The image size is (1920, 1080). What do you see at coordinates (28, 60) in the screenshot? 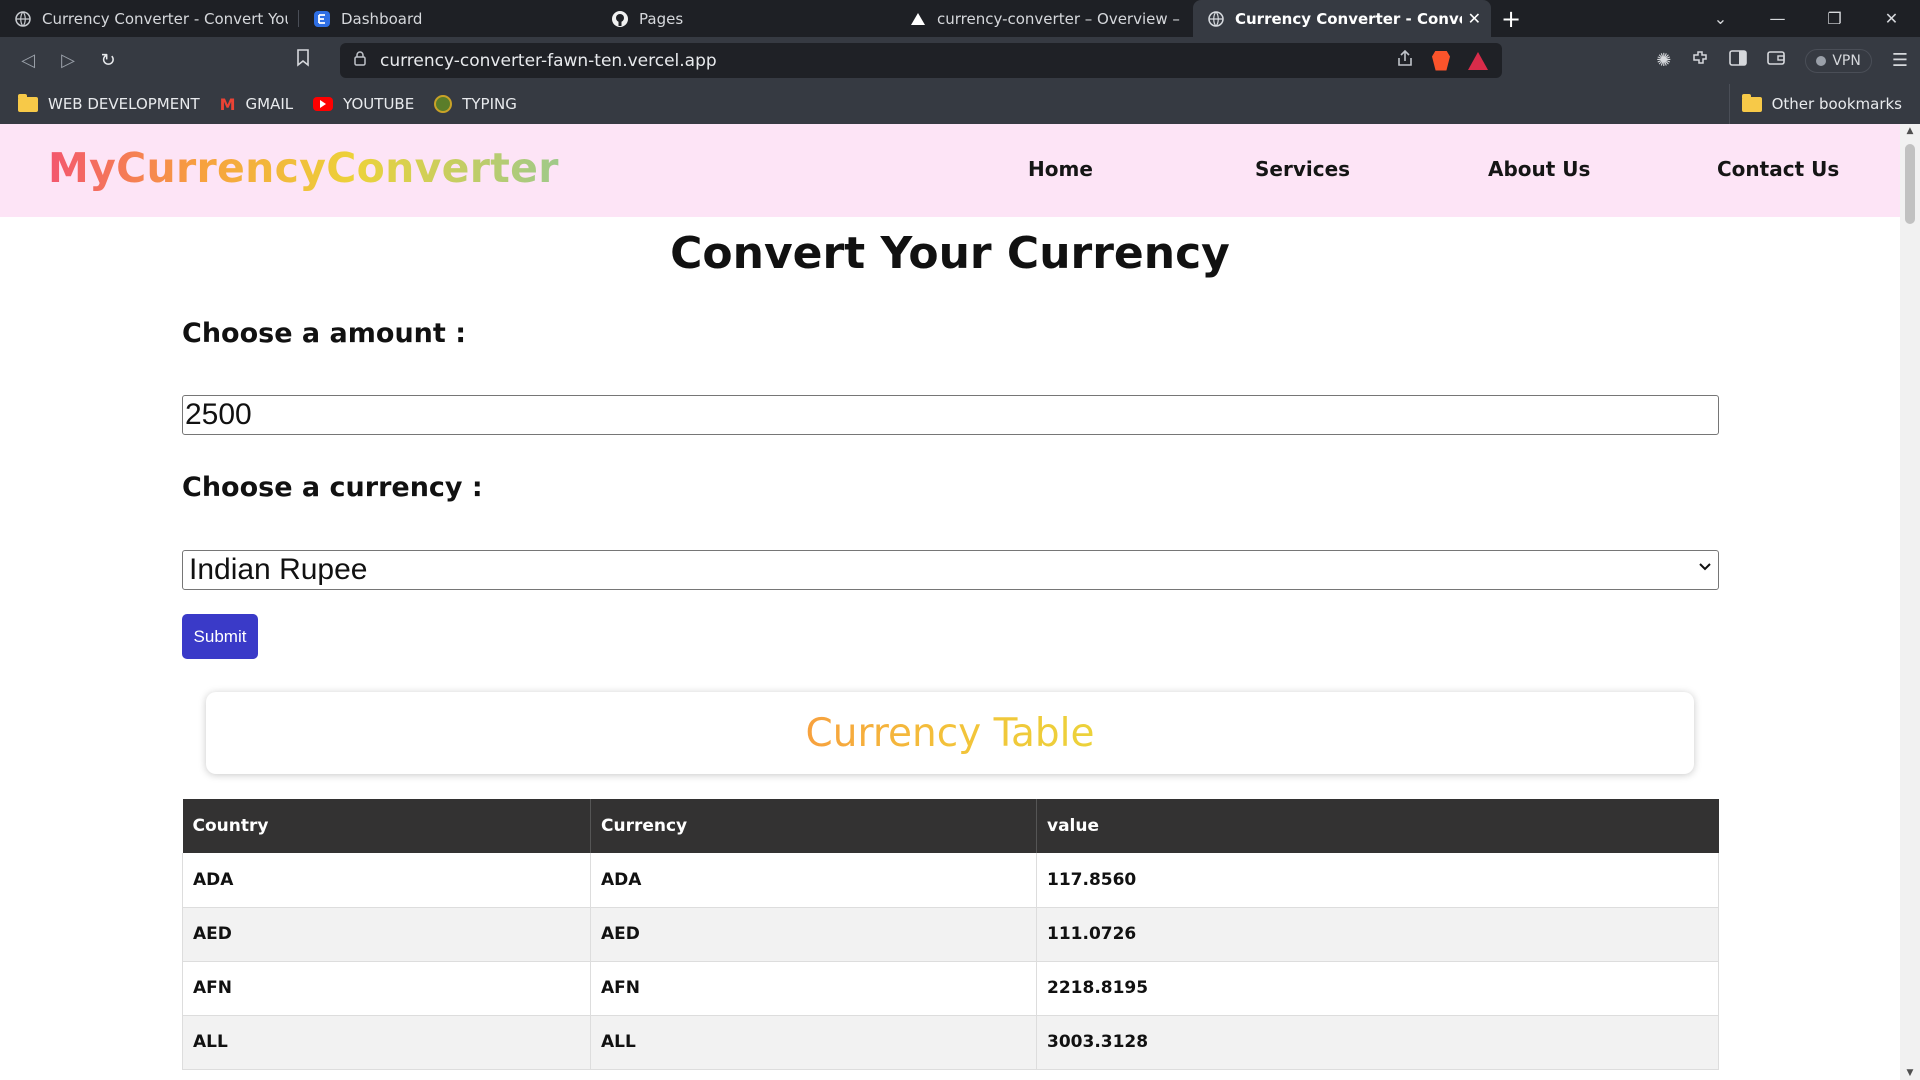
I see `back-icon: ◁` at bounding box center [28, 60].